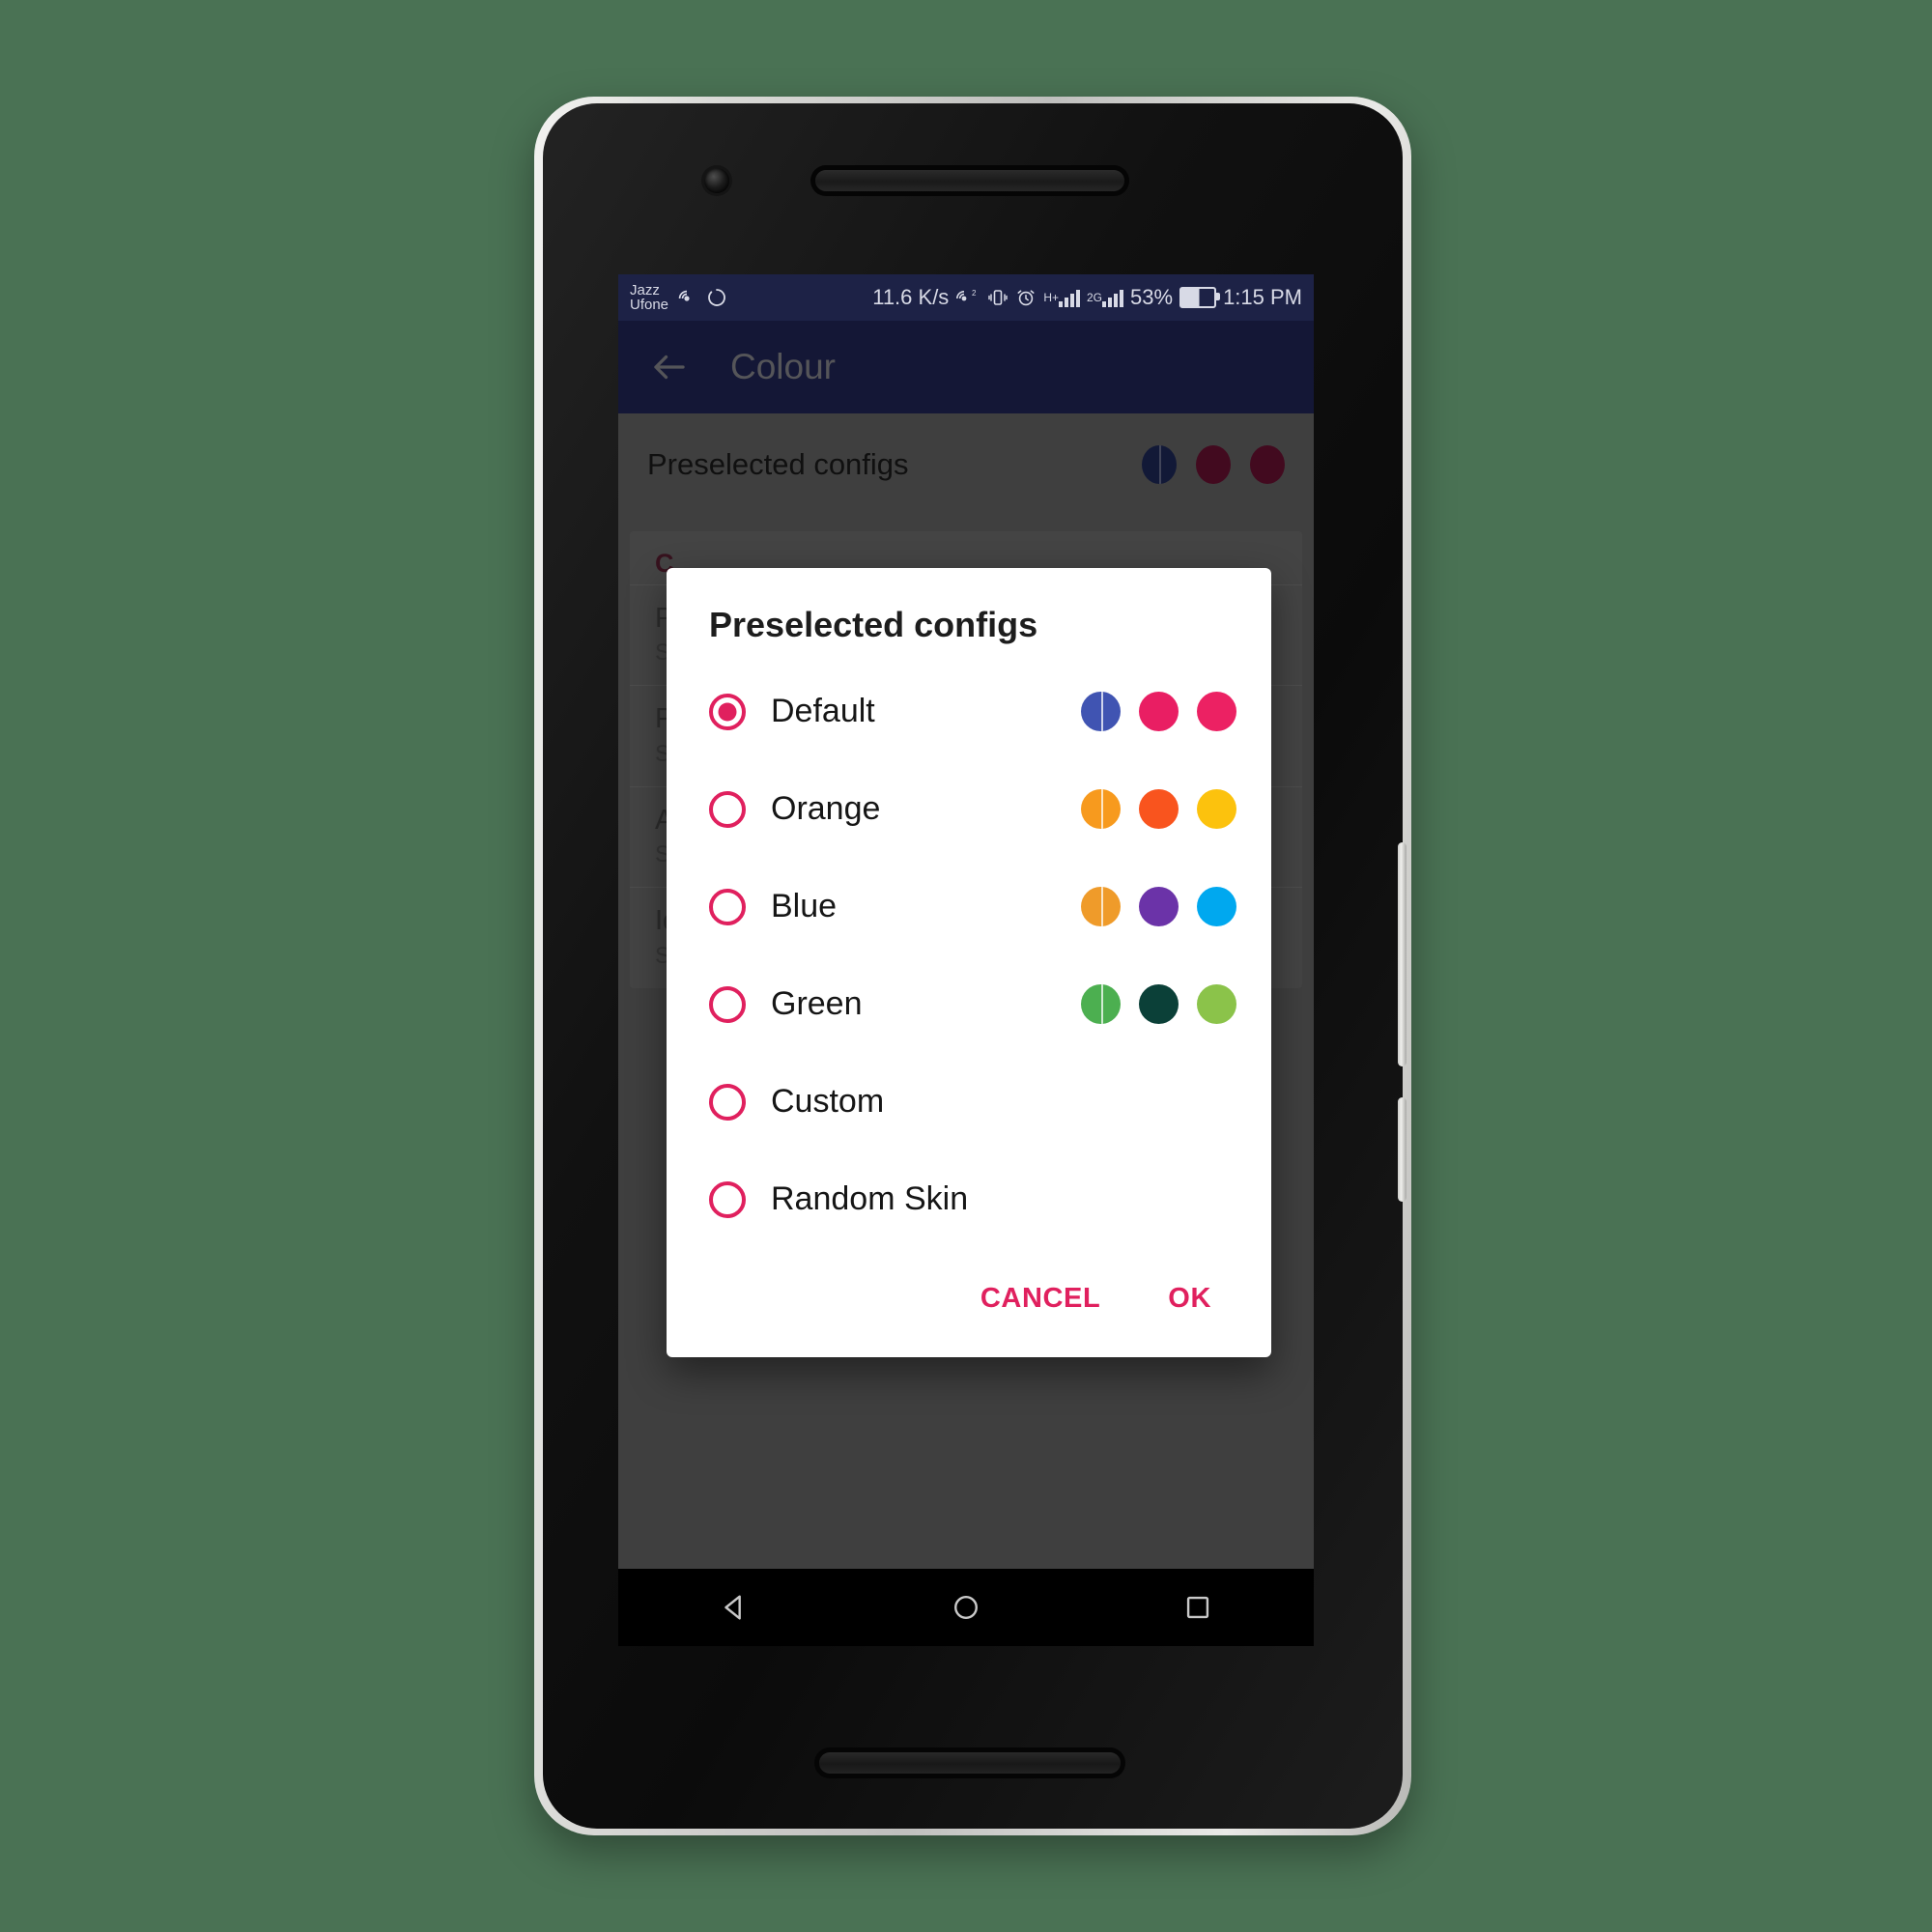 Image resolution: width=1932 pixels, height=1932 pixels. What do you see at coordinates (828, 1101) in the screenshot?
I see `option-label: Custom` at bounding box center [828, 1101].